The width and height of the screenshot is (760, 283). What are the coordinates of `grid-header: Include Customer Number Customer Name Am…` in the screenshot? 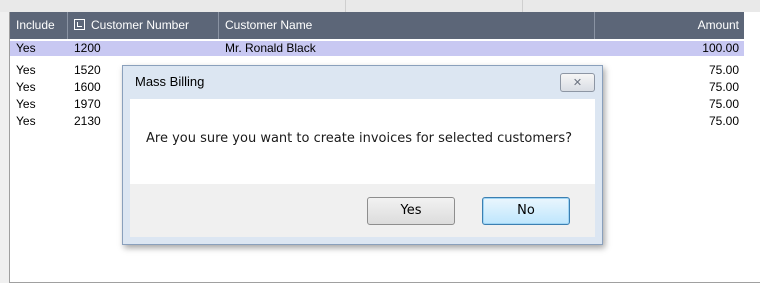 It's located at (377, 25).